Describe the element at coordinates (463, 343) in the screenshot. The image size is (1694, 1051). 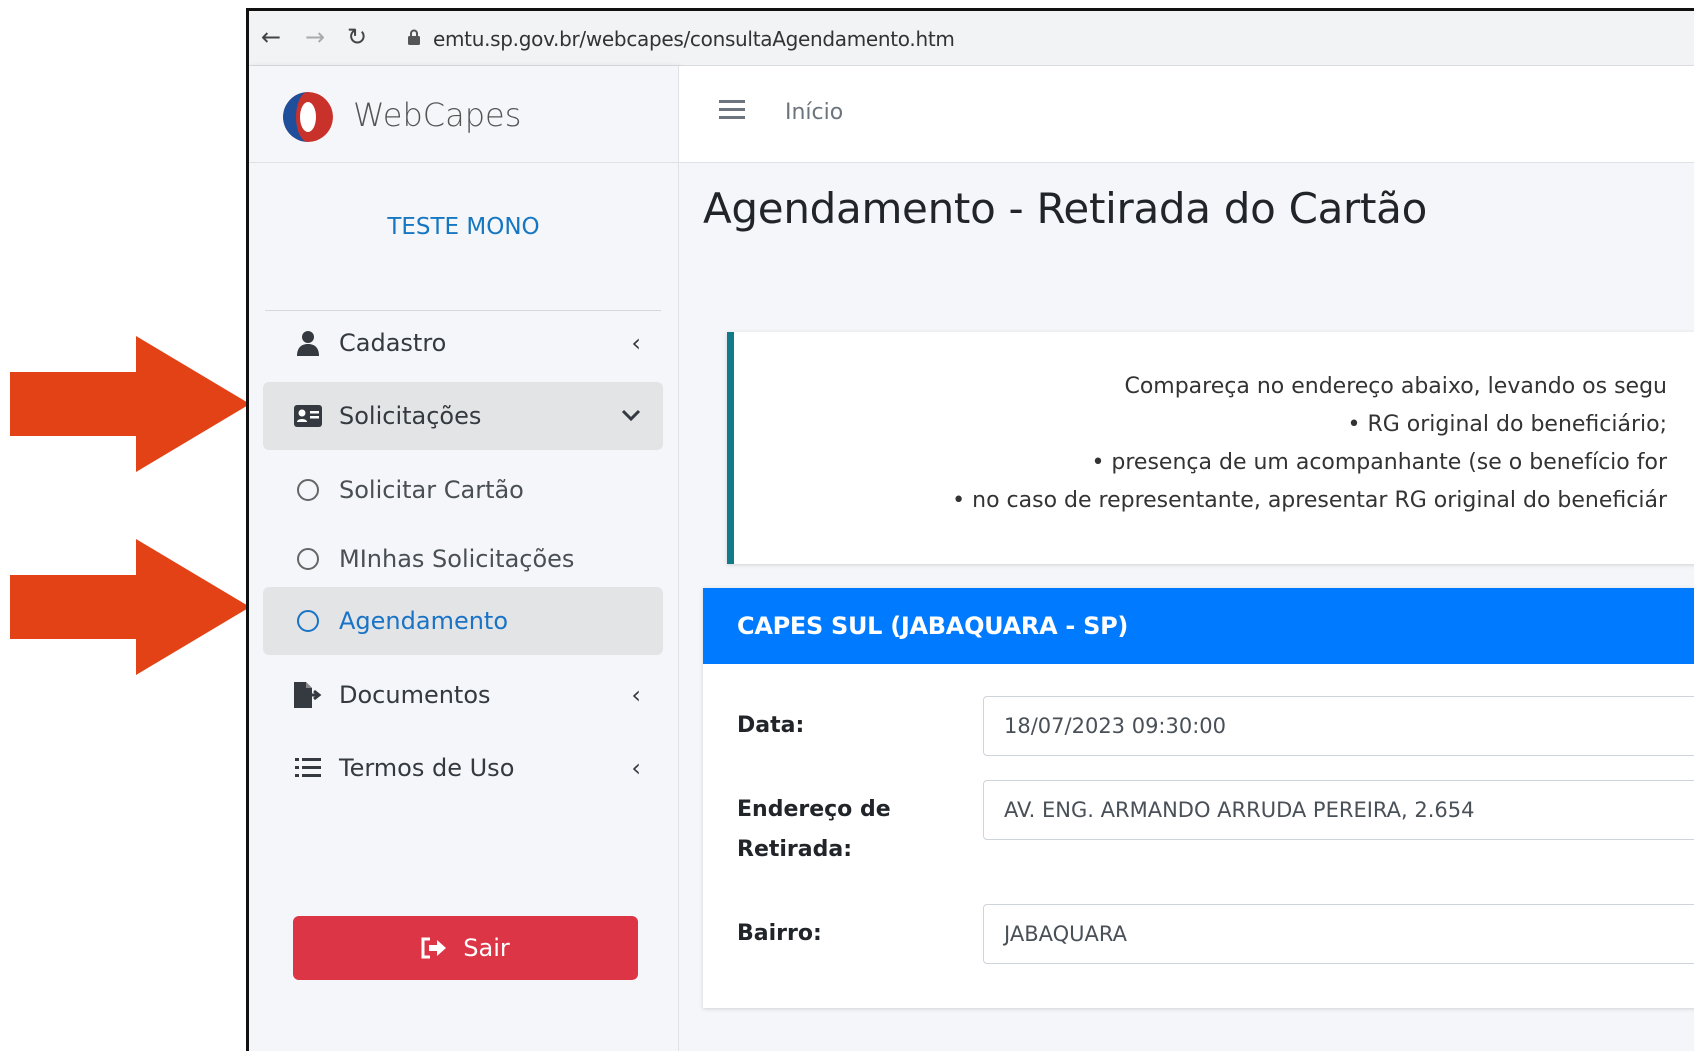
I see `sidebar-item-cadastro: Cadastro ‹` at that location.